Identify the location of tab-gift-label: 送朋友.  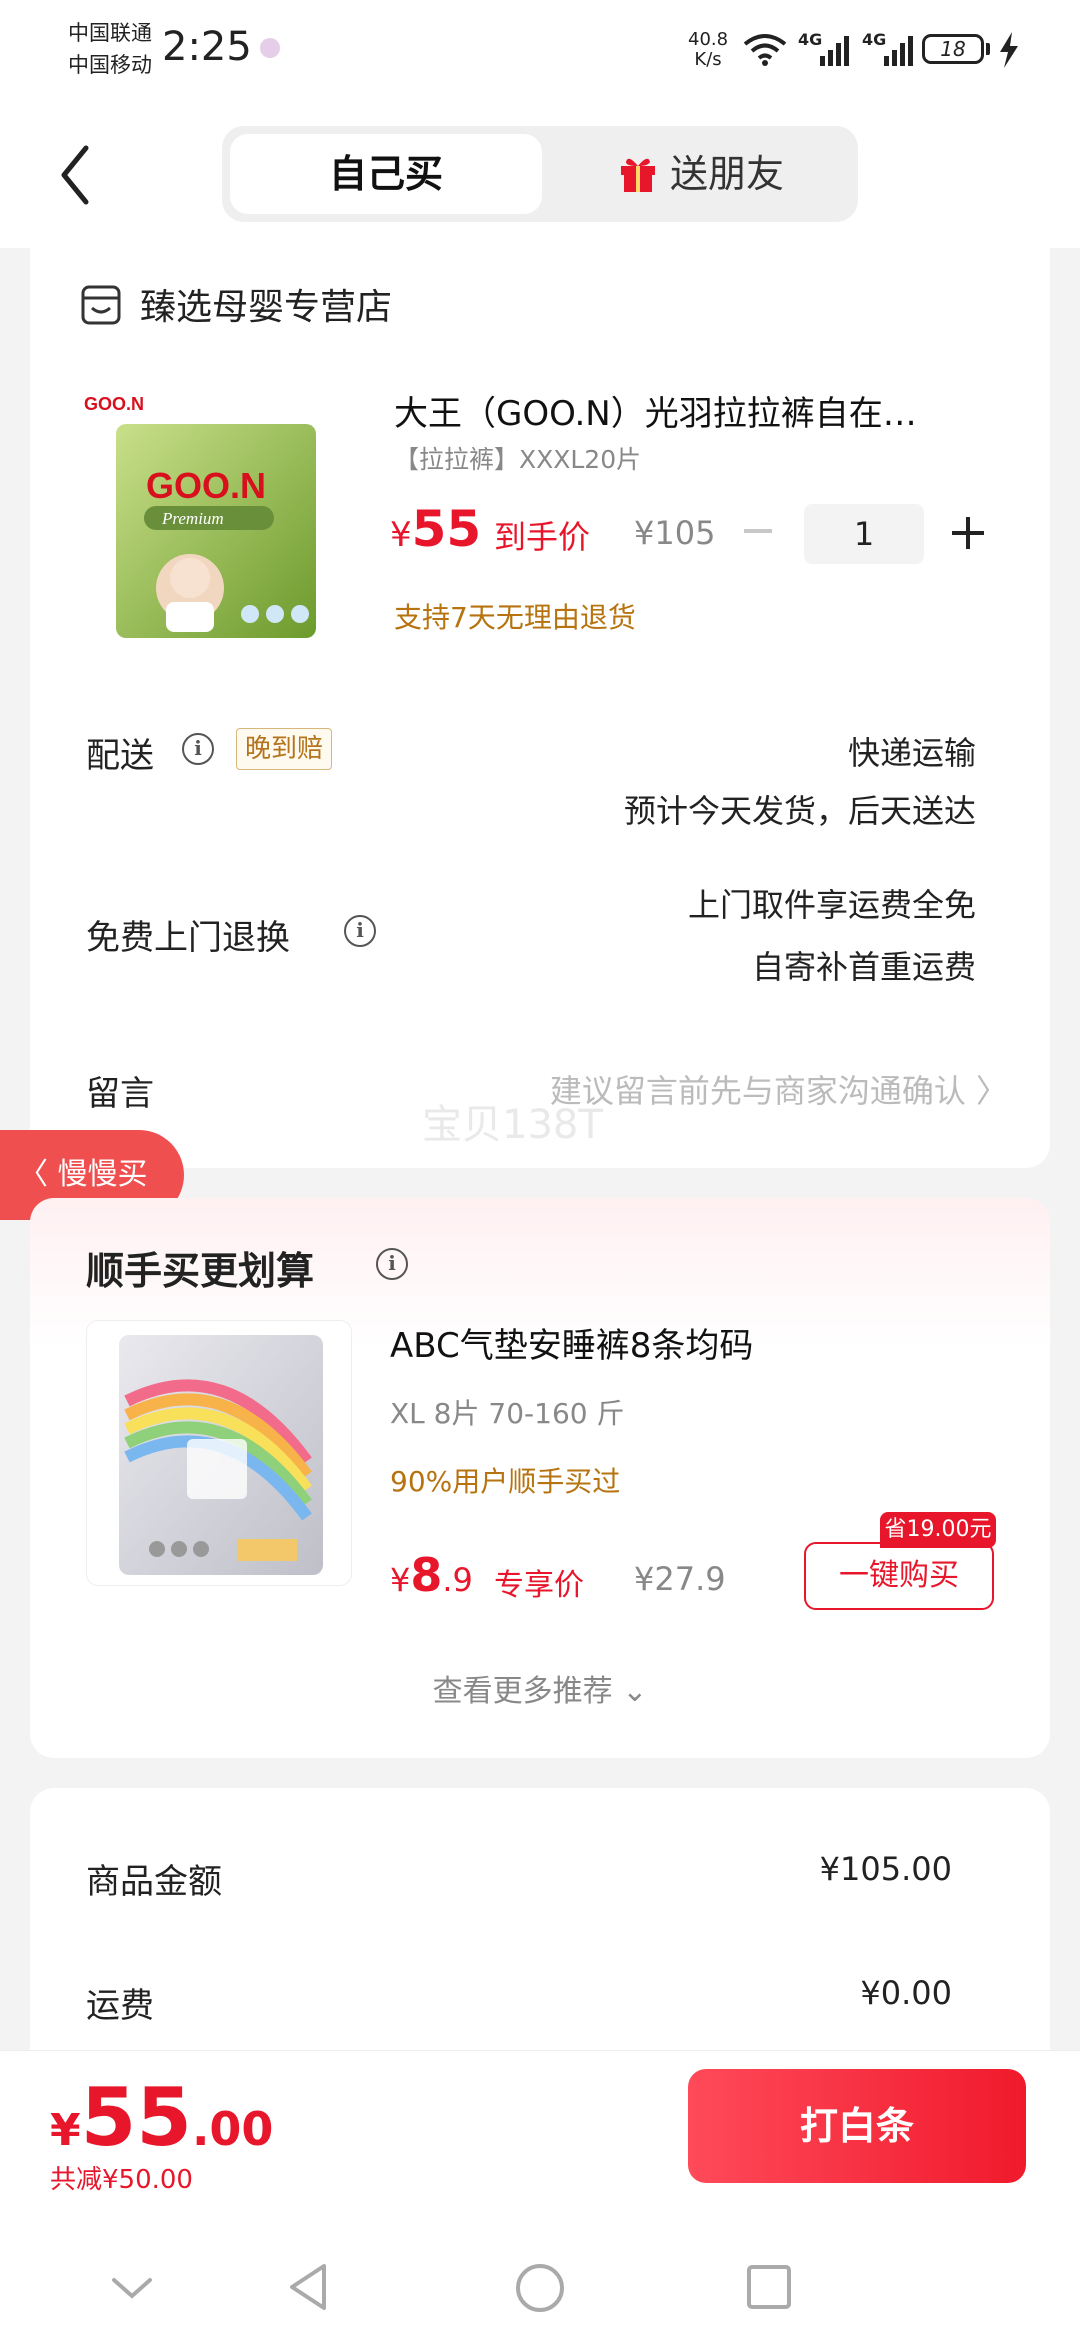
(726, 174).